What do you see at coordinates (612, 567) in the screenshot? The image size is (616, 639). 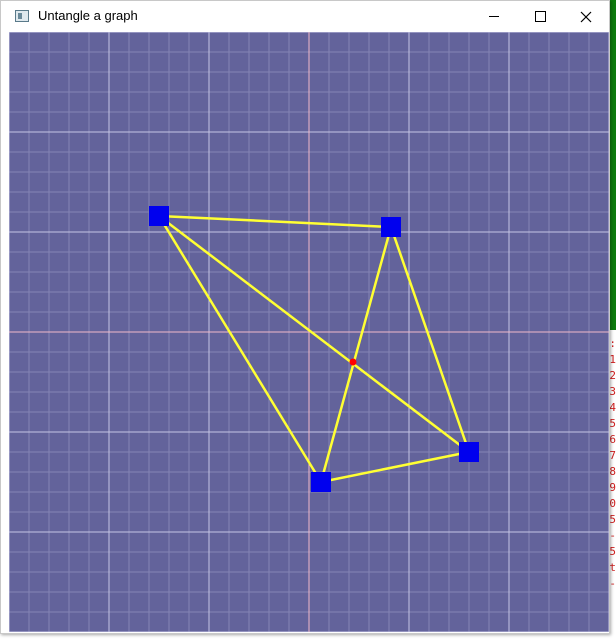 I see `background-text-line: t` at bounding box center [612, 567].